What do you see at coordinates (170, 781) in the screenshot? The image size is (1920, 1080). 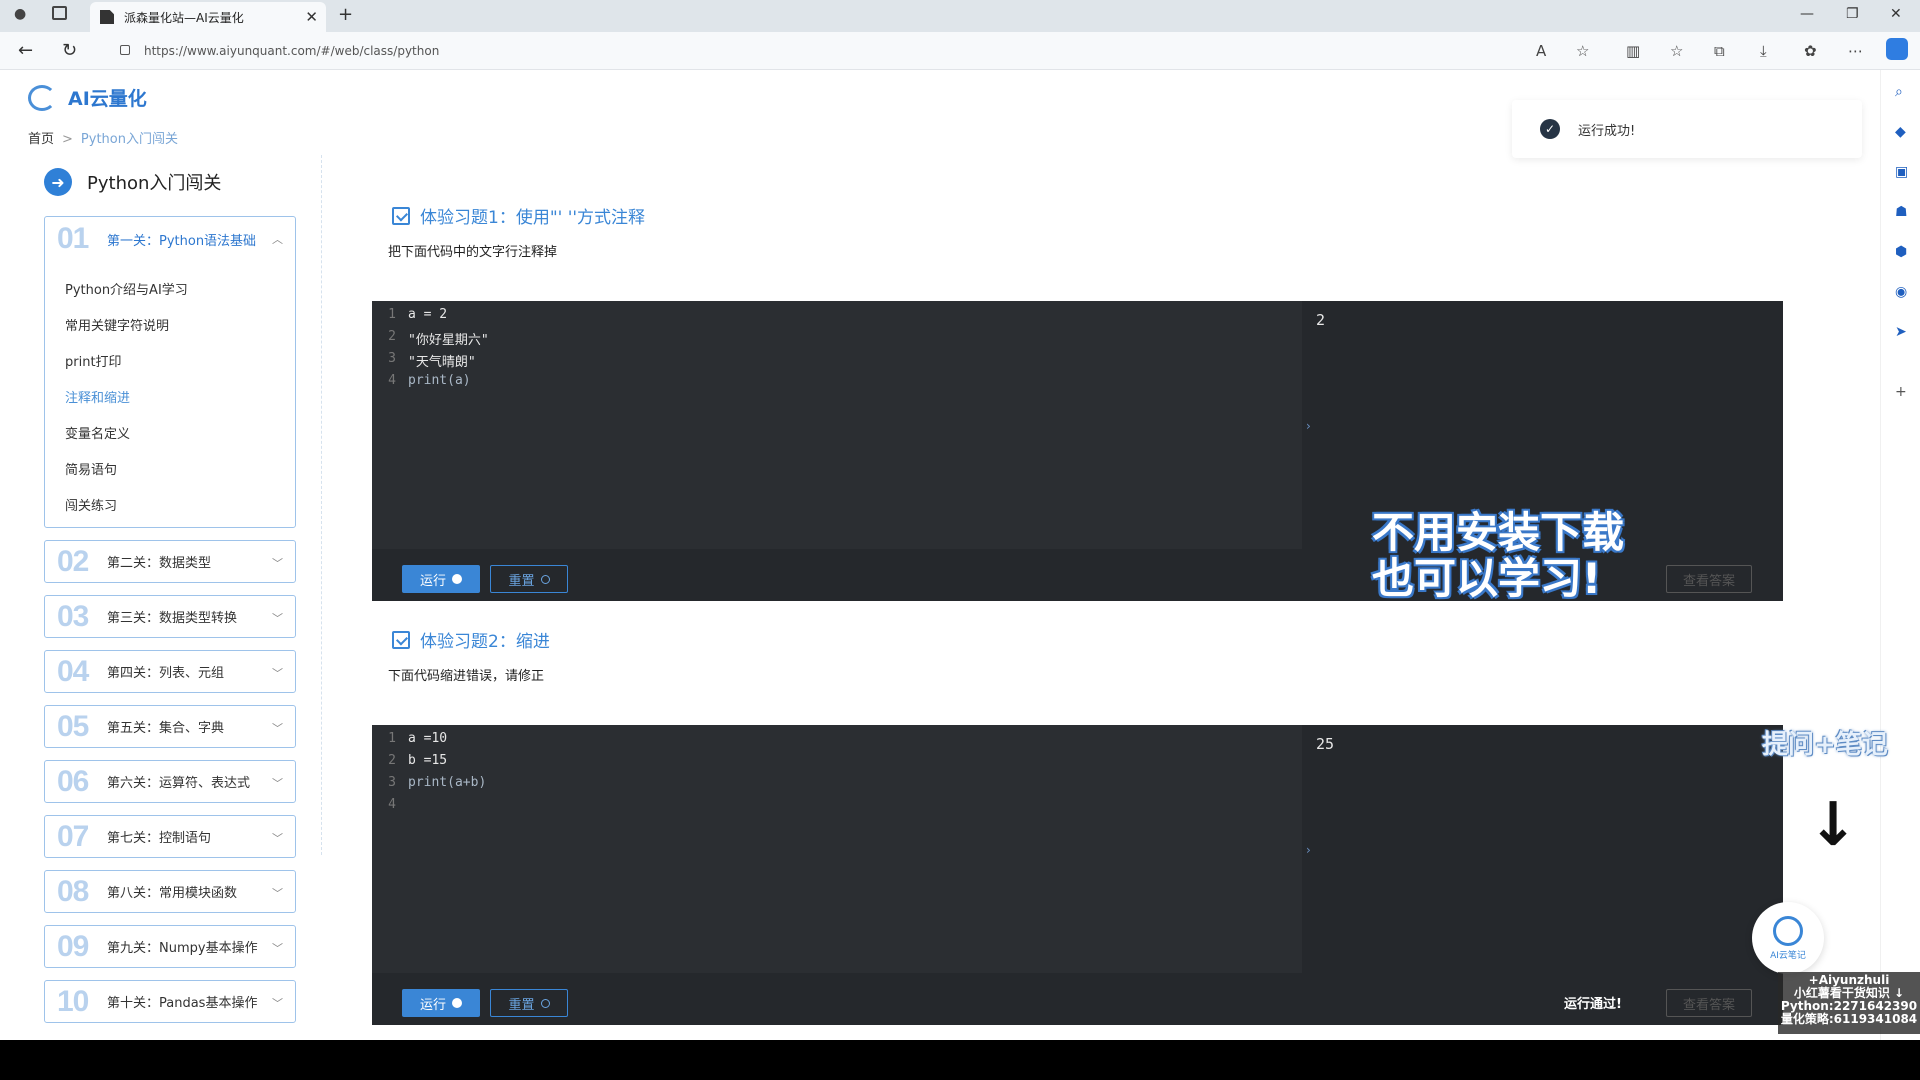 I see `level-6-item: 06 第六关：运算符、表达式 ﹀` at bounding box center [170, 781].